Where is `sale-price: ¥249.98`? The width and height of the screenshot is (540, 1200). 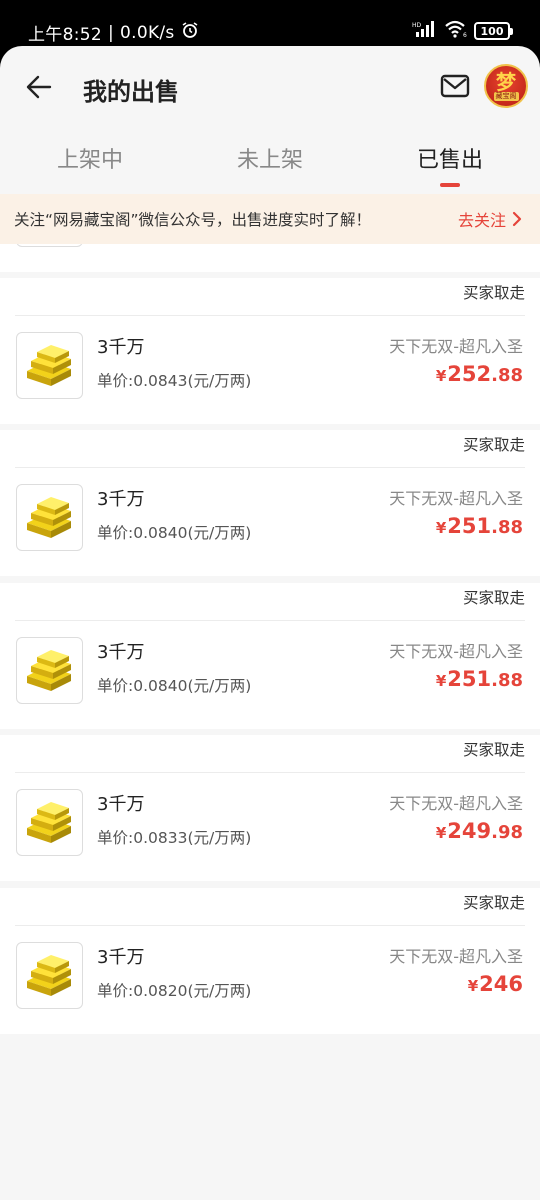 sale-price: ¥249.98 is located at coordinates (479, 831).